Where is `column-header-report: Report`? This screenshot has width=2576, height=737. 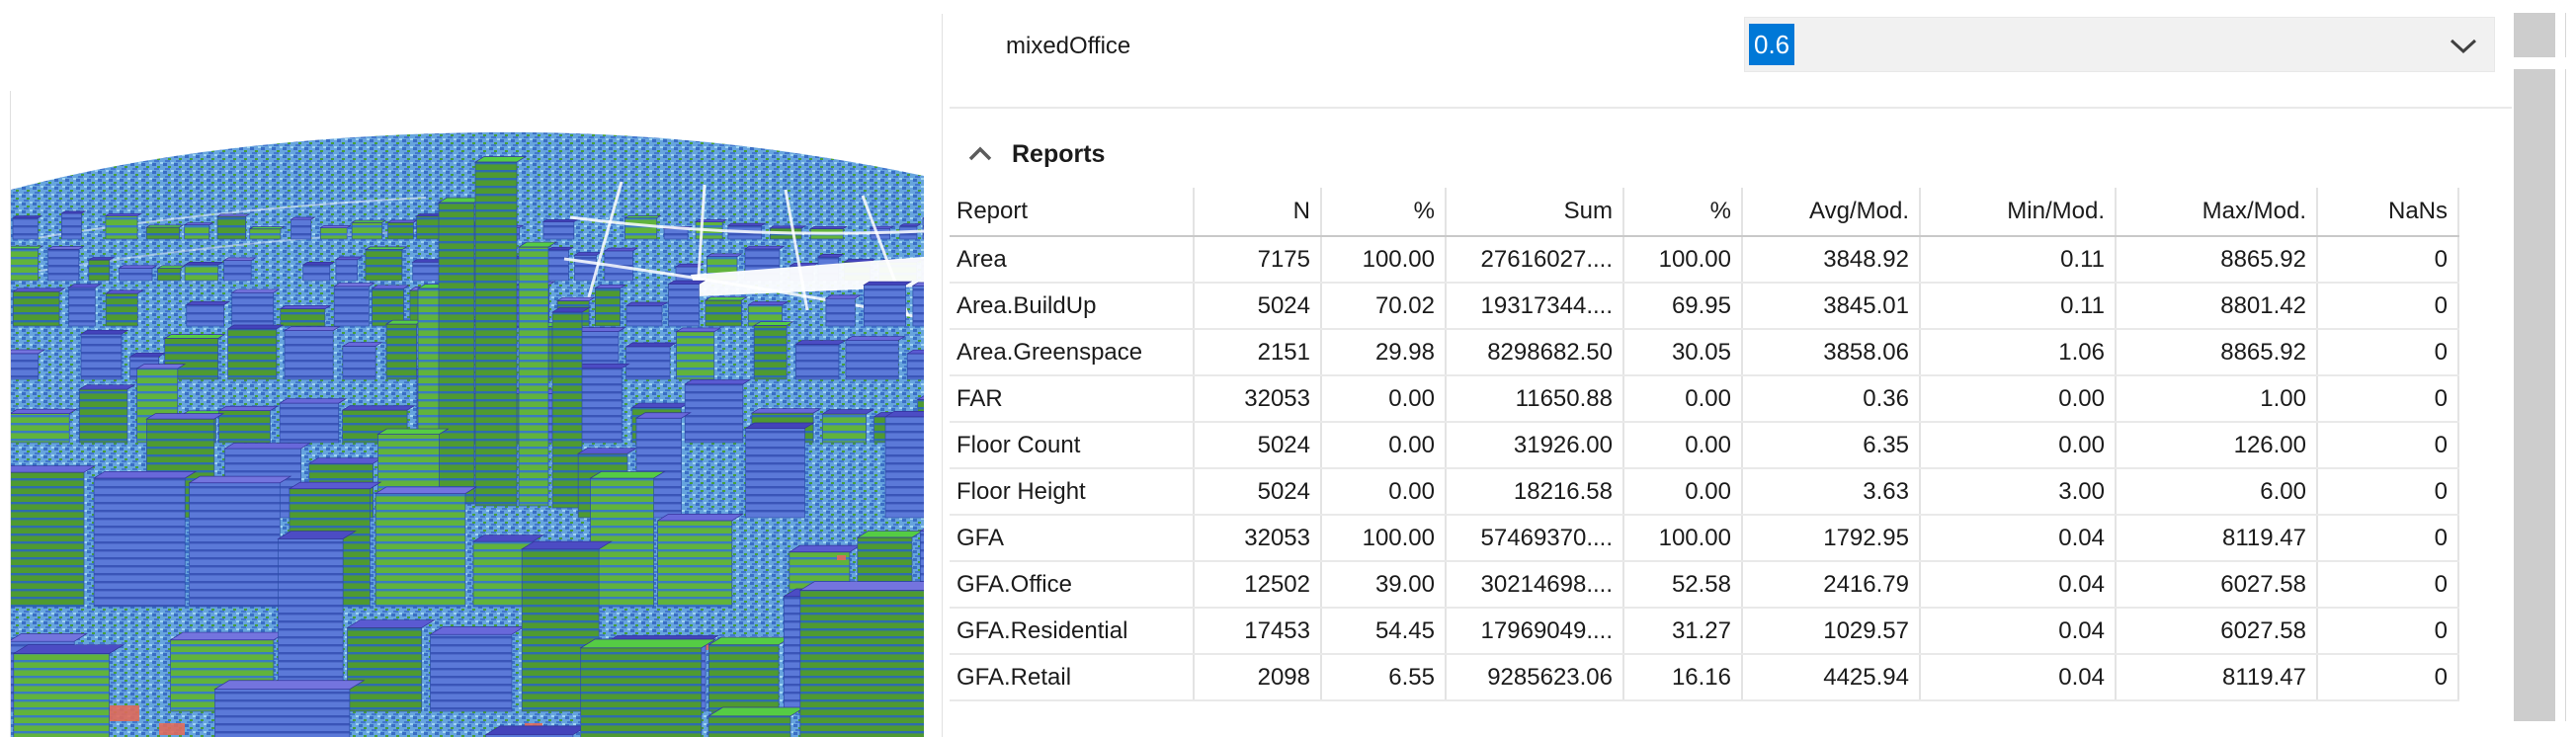
column-header-report: Report is located at coordinates (1072, 212).